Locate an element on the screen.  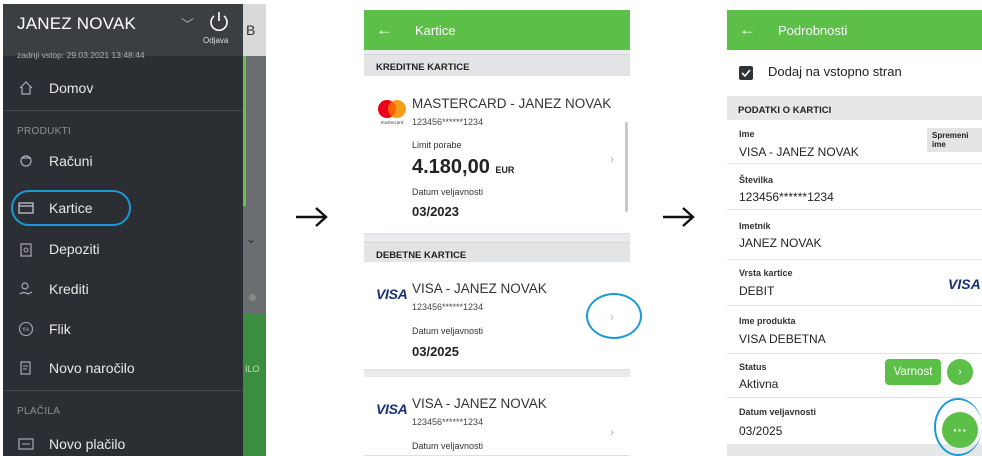
flik-icon: flik is located at coordinates (26, 329).